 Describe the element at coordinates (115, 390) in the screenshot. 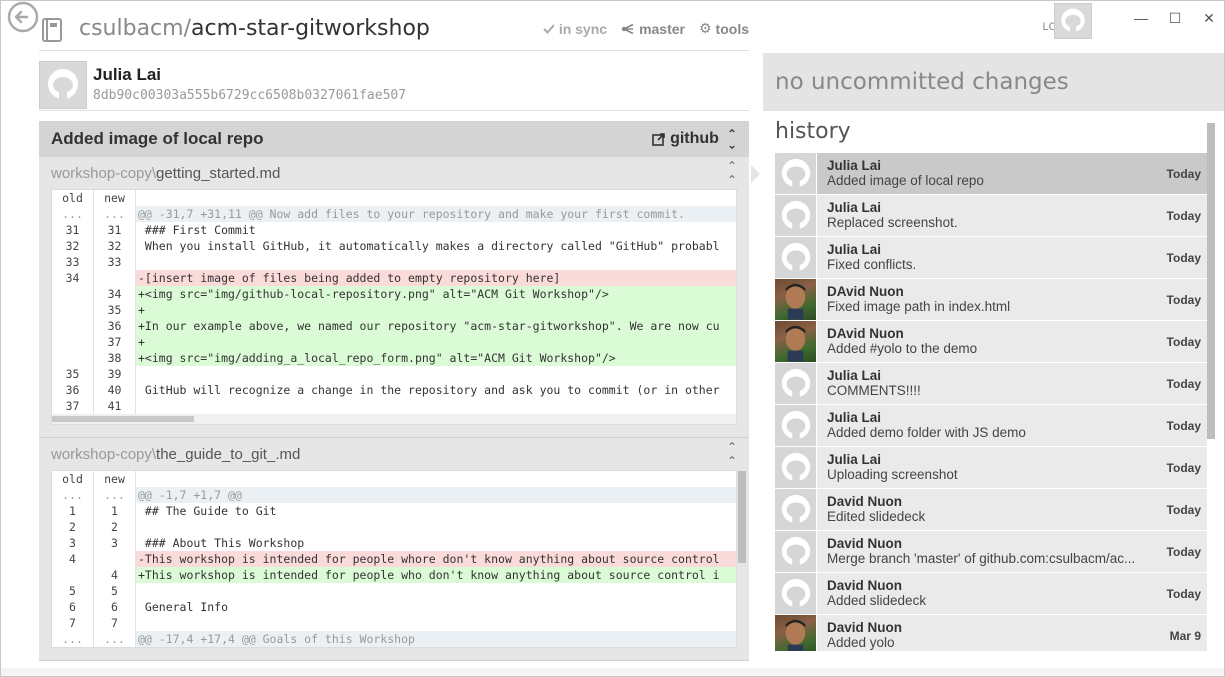

I see `new-line-number: 40` at that location.